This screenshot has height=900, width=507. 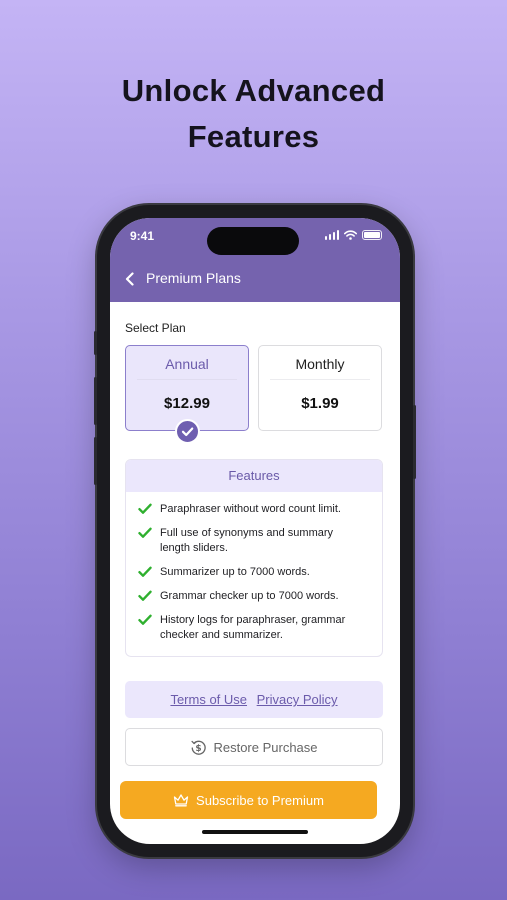 What do you see at coordinates (155, 328) in the screenshot?
I see `select-plan-label: Select Plan` at bounding box center [155, 328].